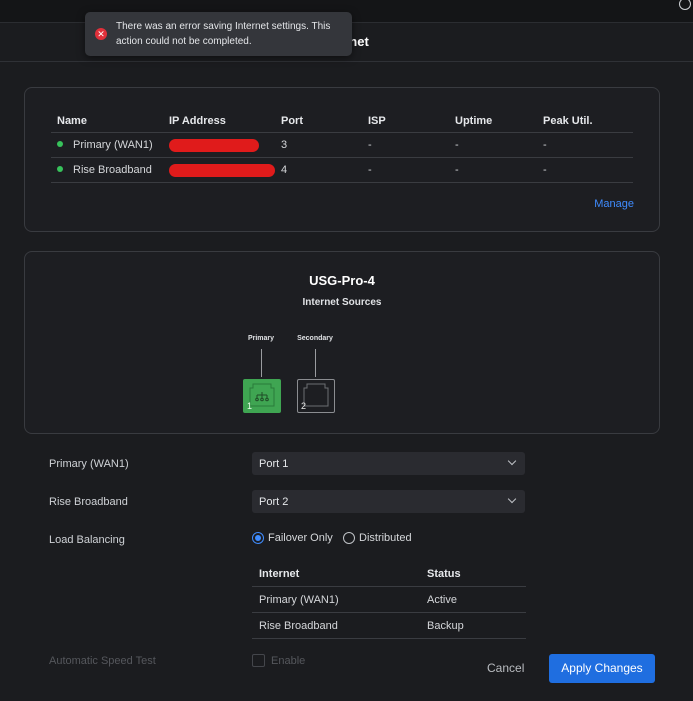 The height and width of the screenshot is (701, 693). I want to click on table-header-row: Internet Status, so click(389, 574).